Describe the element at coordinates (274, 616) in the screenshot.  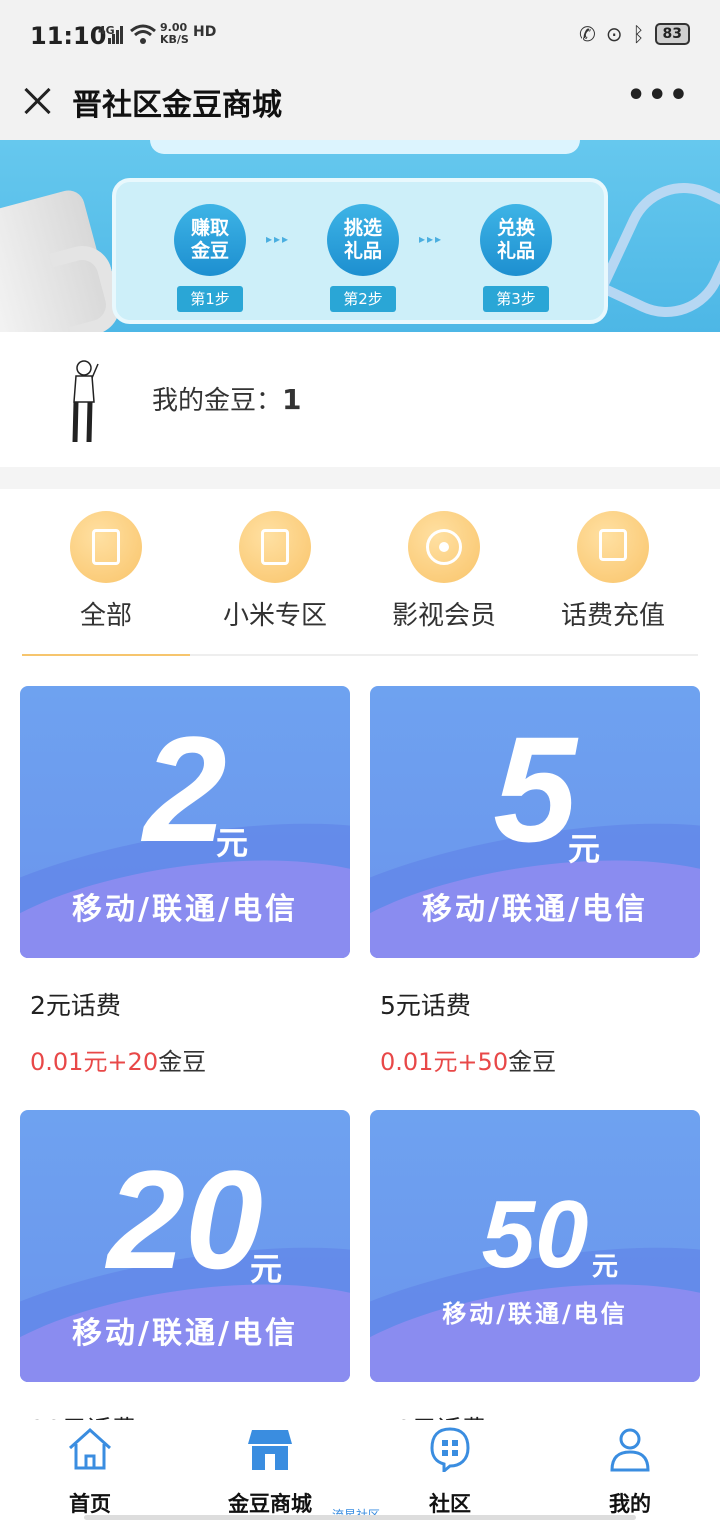
I see `tab-label: 小米专区` at that location.